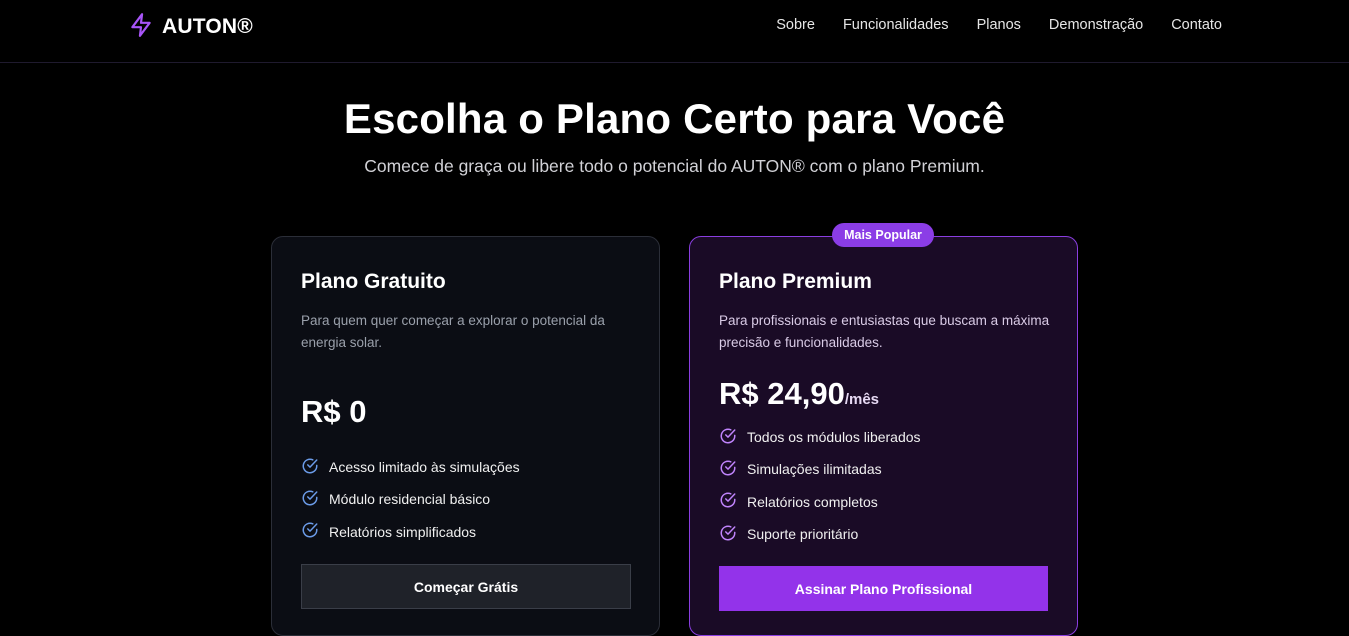 This screenshot has height=636, width=1349. I want to click on subscribe-premium-button: Assinar Plano Profissional, so click(883, 588).